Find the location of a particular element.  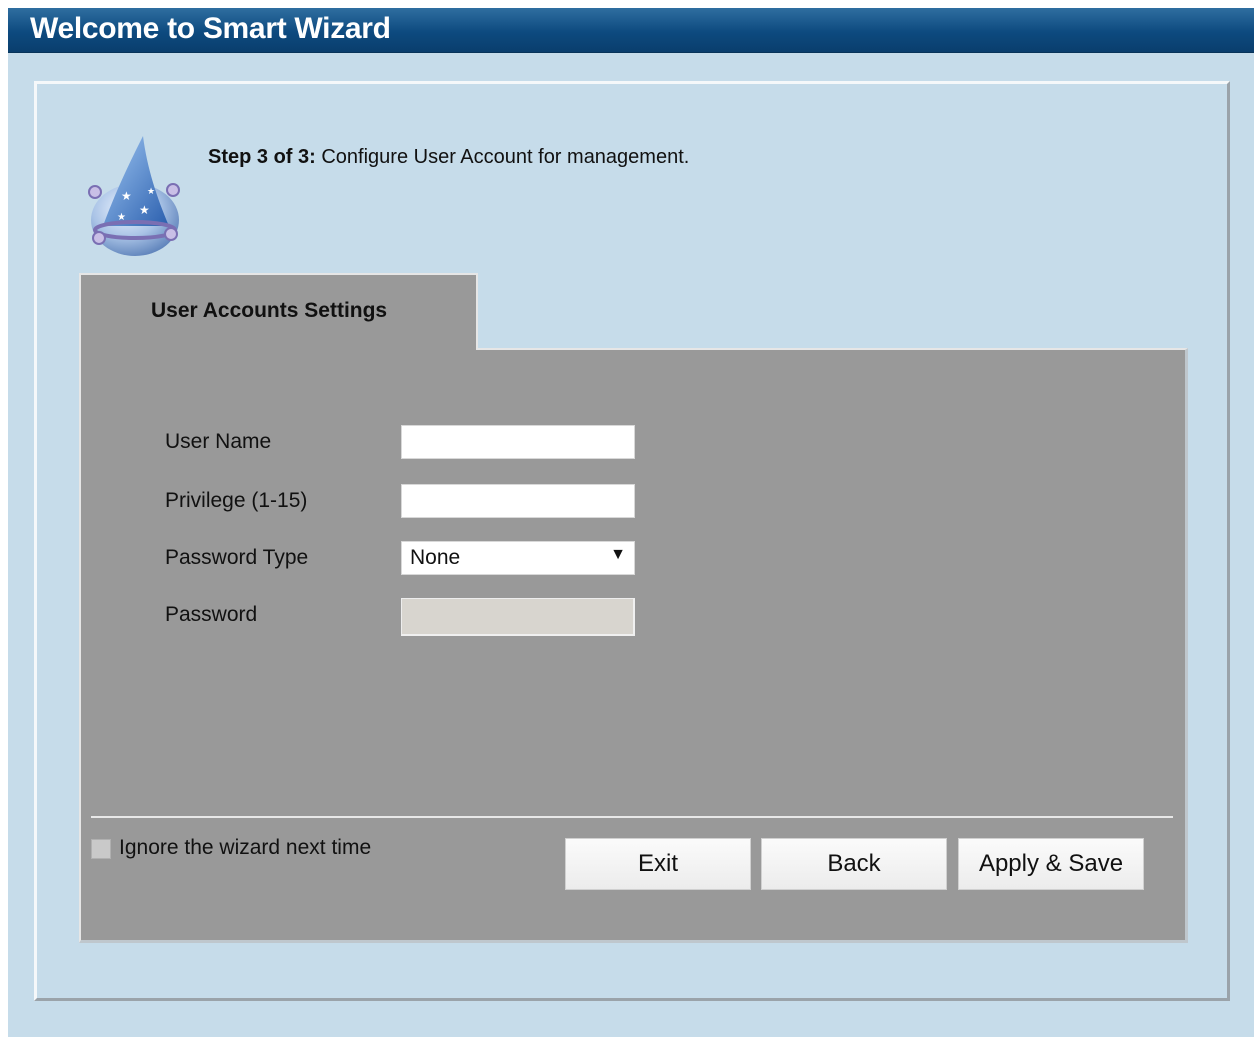

step-counter: Step 3 of 3: is located at coordinates (262, 157).